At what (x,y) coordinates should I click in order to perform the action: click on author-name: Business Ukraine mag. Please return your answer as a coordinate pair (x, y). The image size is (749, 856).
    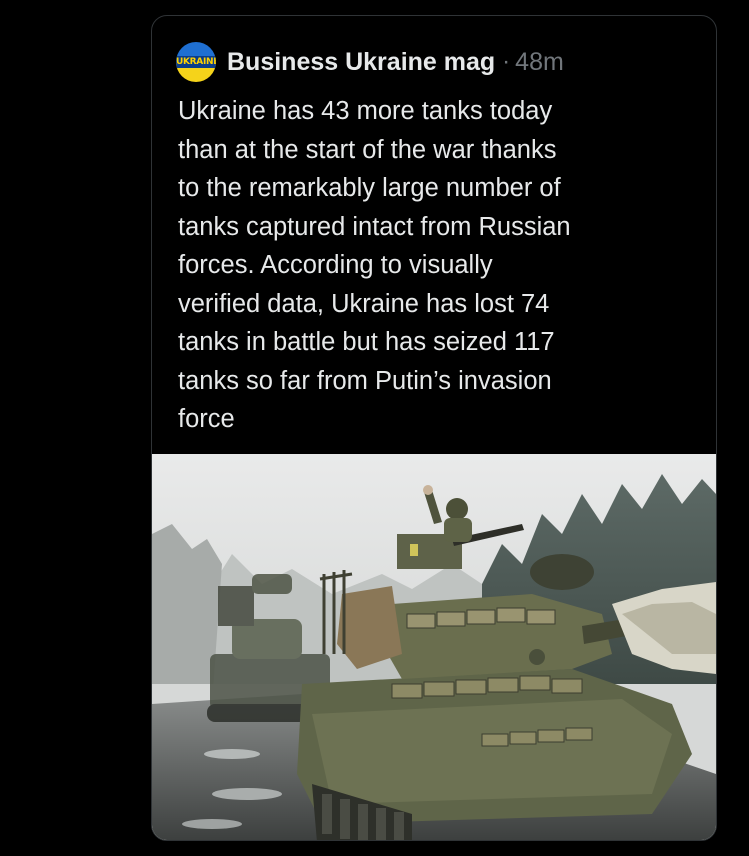
    Looking at the image, I should click on (361, 62).